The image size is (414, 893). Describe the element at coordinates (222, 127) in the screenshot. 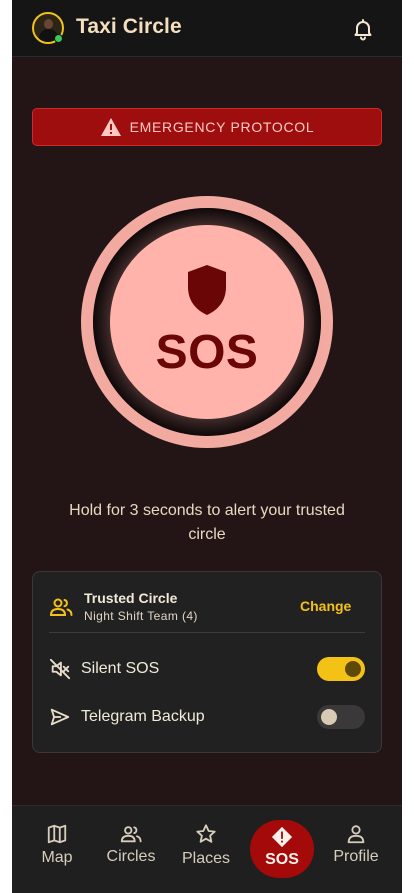

I see `emergency-protocol-label: EMERGENCY PROTOCOL` at that location.